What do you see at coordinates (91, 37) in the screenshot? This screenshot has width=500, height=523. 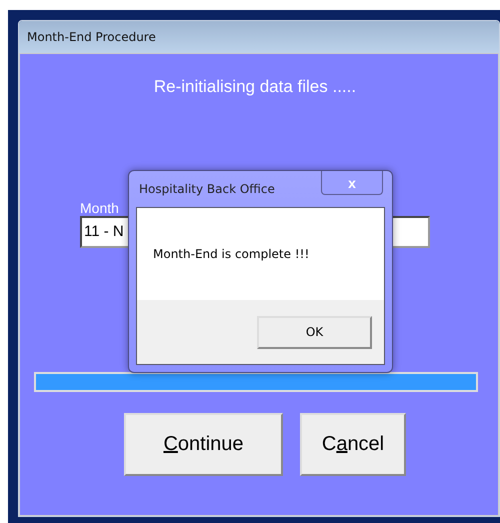 I see `window-title: Month-End Procedure` at bounding box center [91, 37].